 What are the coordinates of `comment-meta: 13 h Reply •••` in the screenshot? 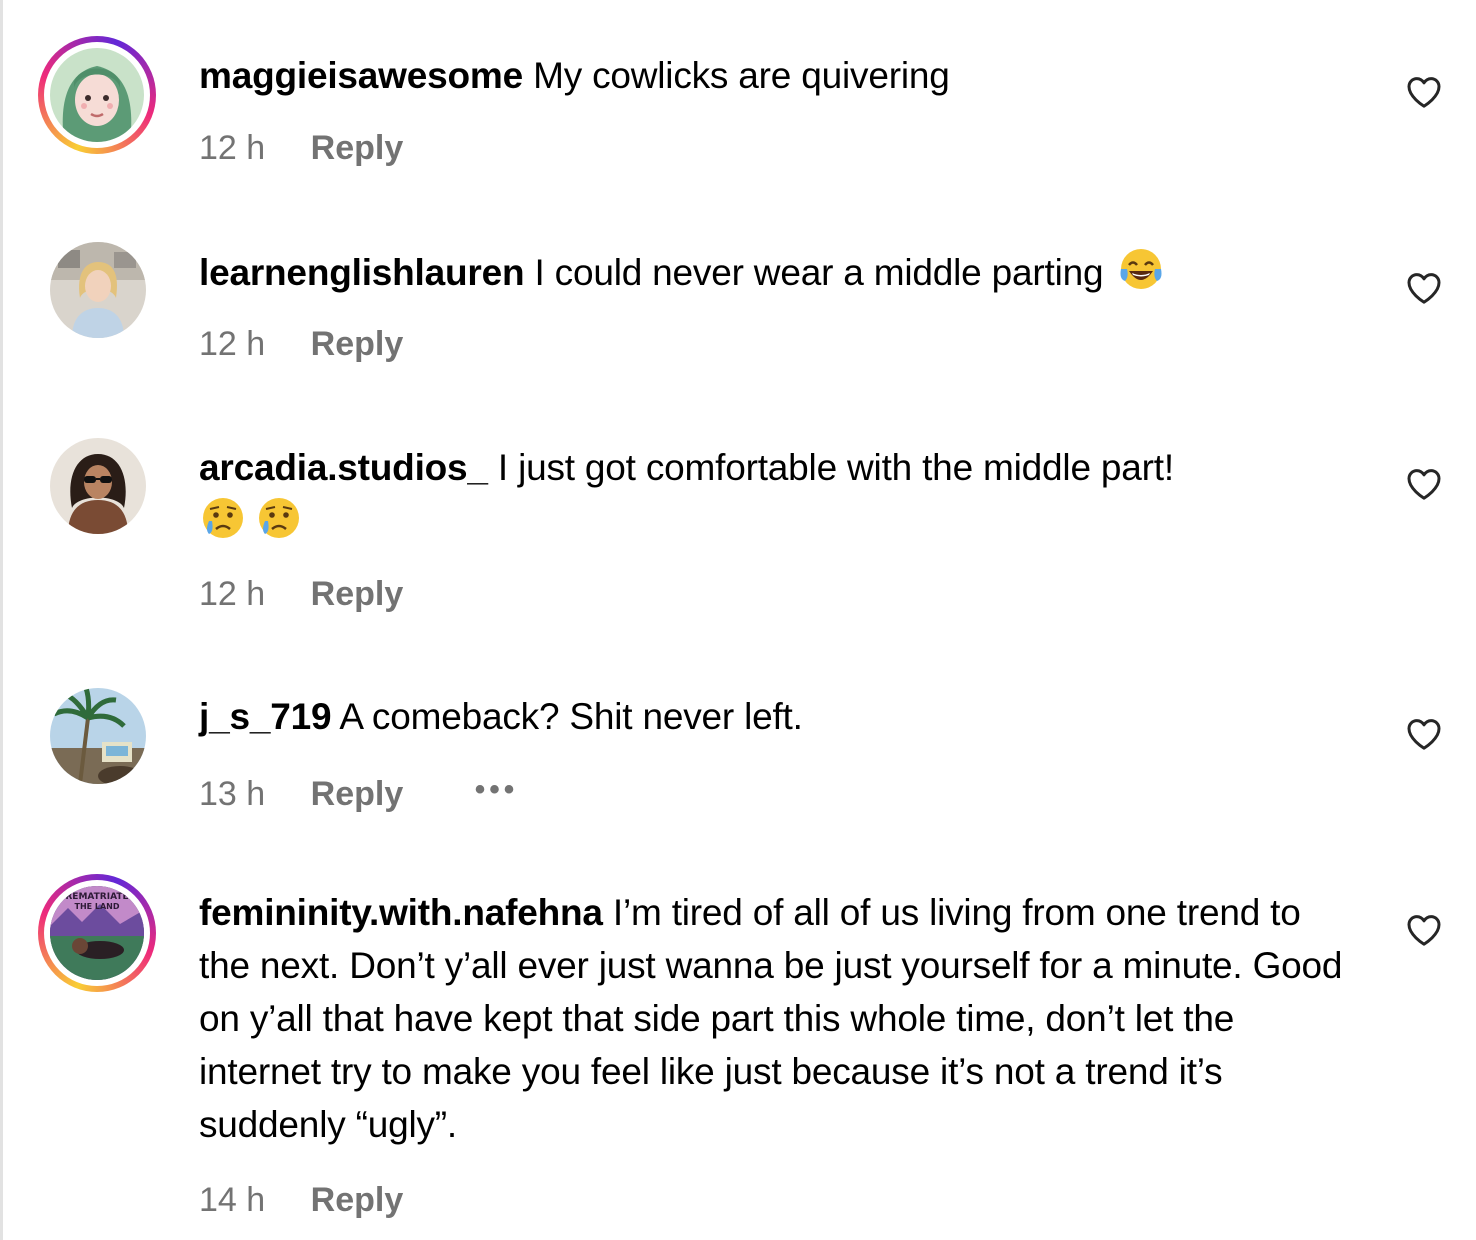 It's located at (359, 791).